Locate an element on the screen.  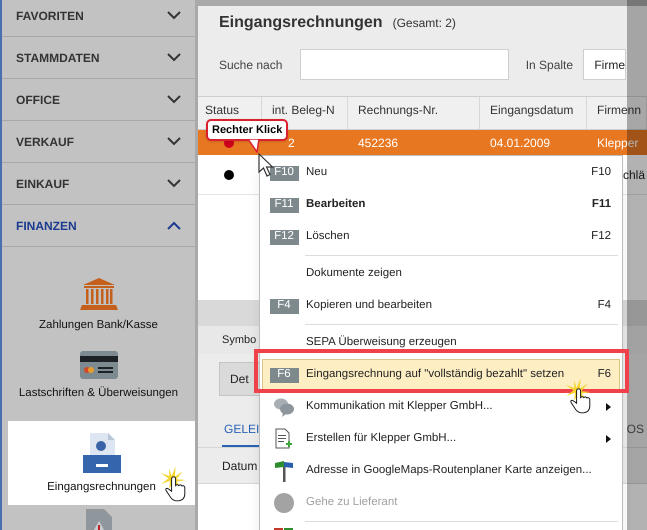
sidebar-item: Eingangsrechnungen is located at coordinates (101, 463).